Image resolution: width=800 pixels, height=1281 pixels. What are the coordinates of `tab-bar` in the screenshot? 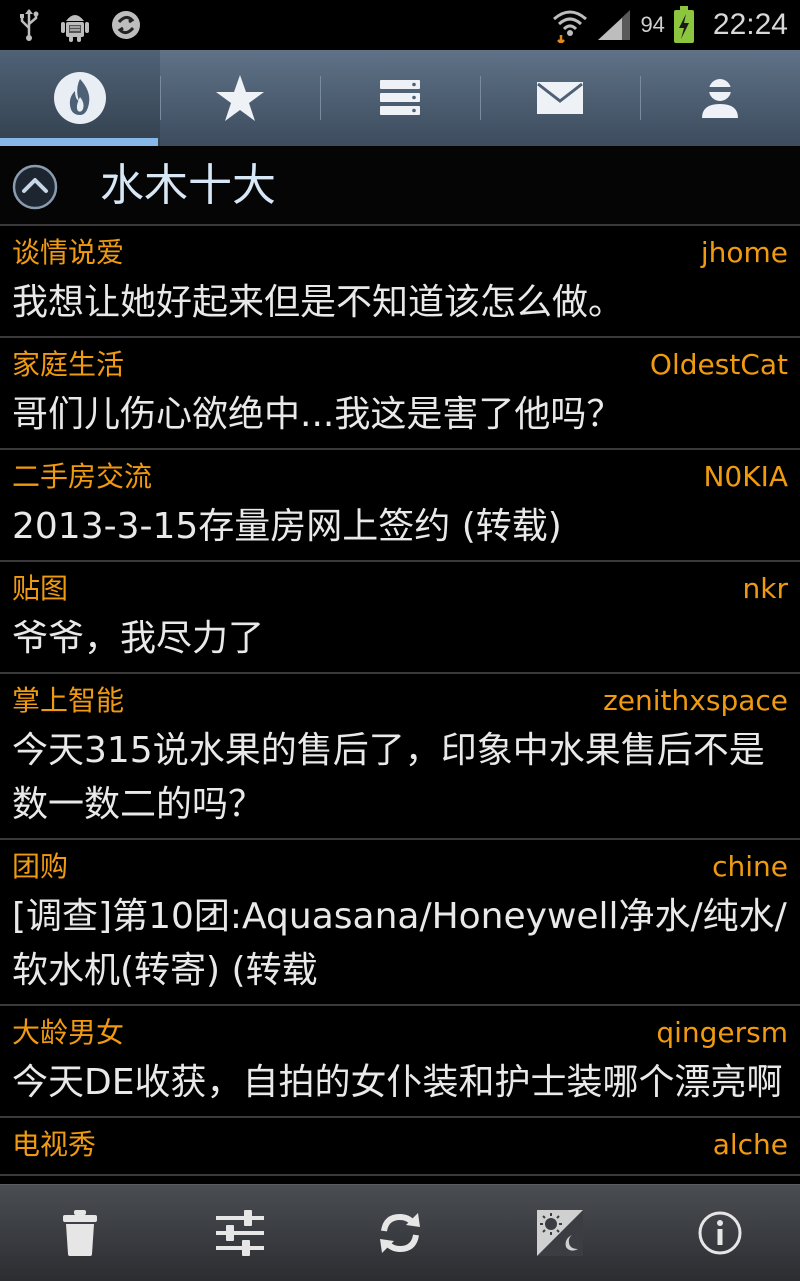 It's located at (400, 98).